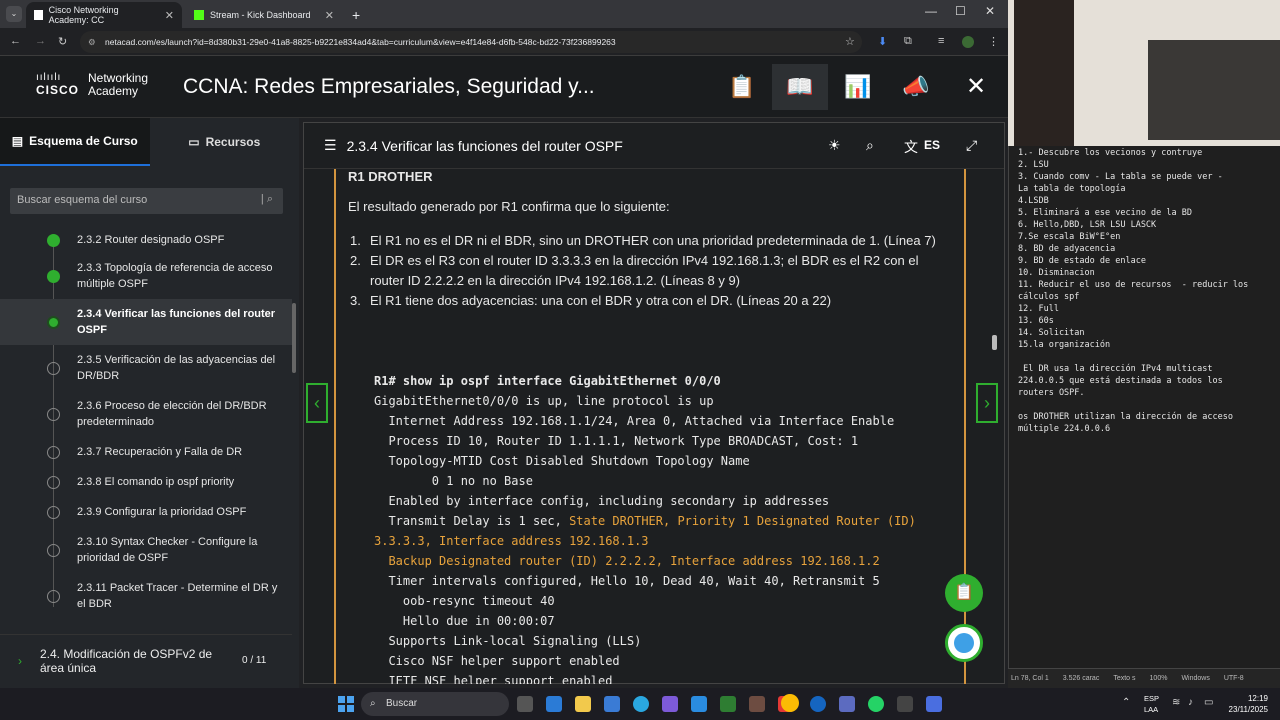 This screenshot has width=1280, height=720. What do you see at coordinates (583, 704) in the screenshot?
I see `file-explorer-icon` at bounding box center [583, 704].